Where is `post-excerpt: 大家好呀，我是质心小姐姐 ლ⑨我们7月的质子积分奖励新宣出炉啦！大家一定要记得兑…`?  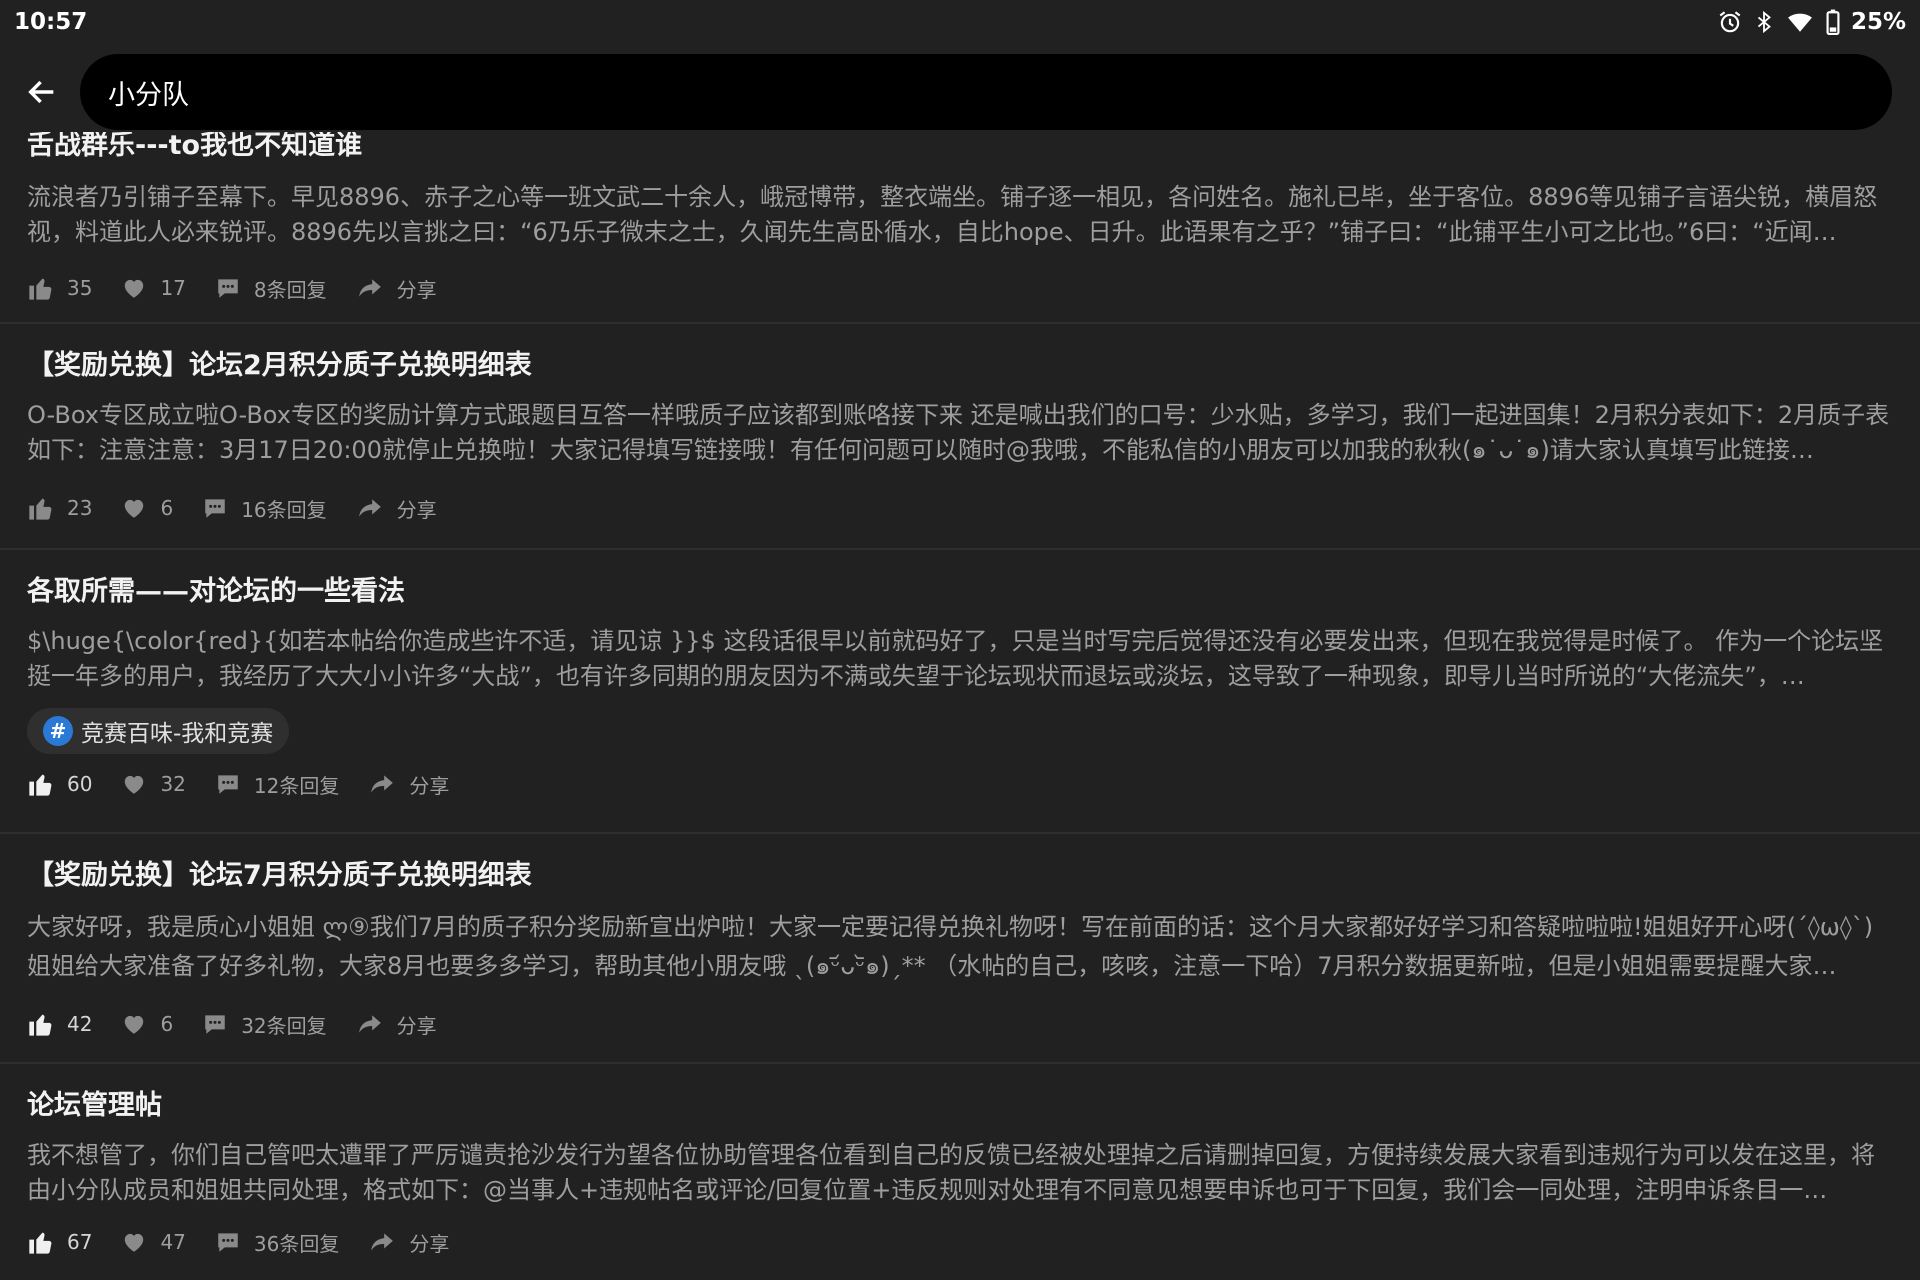 post-excerpt: 大家好呀，我是质心小姐姐 ლ⑨我们7月的质子积分奖励新宣出炉啦！大家一定要记得兑… is located at coordinates (950, 946).